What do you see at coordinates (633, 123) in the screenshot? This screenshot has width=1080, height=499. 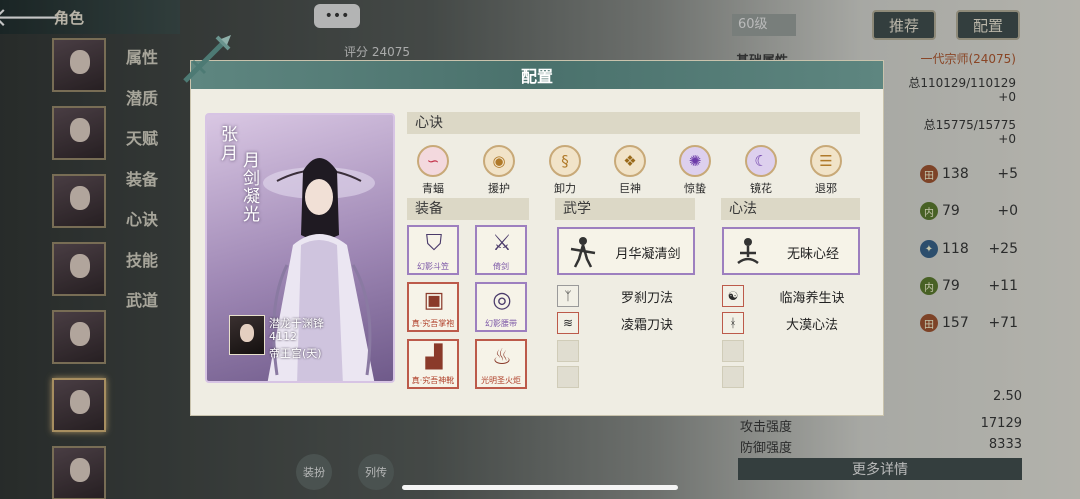 I see `xinjue-header: 心诀` at bounding box center [633, 123].